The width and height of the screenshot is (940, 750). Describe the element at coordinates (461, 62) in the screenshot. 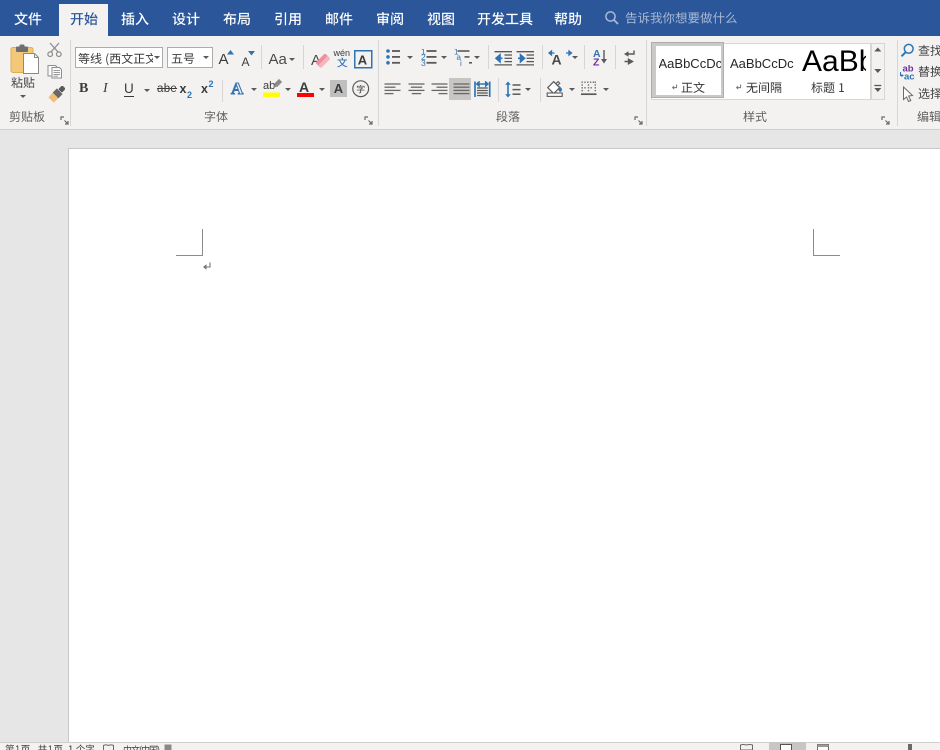

I see `svg-text: i` at that location.